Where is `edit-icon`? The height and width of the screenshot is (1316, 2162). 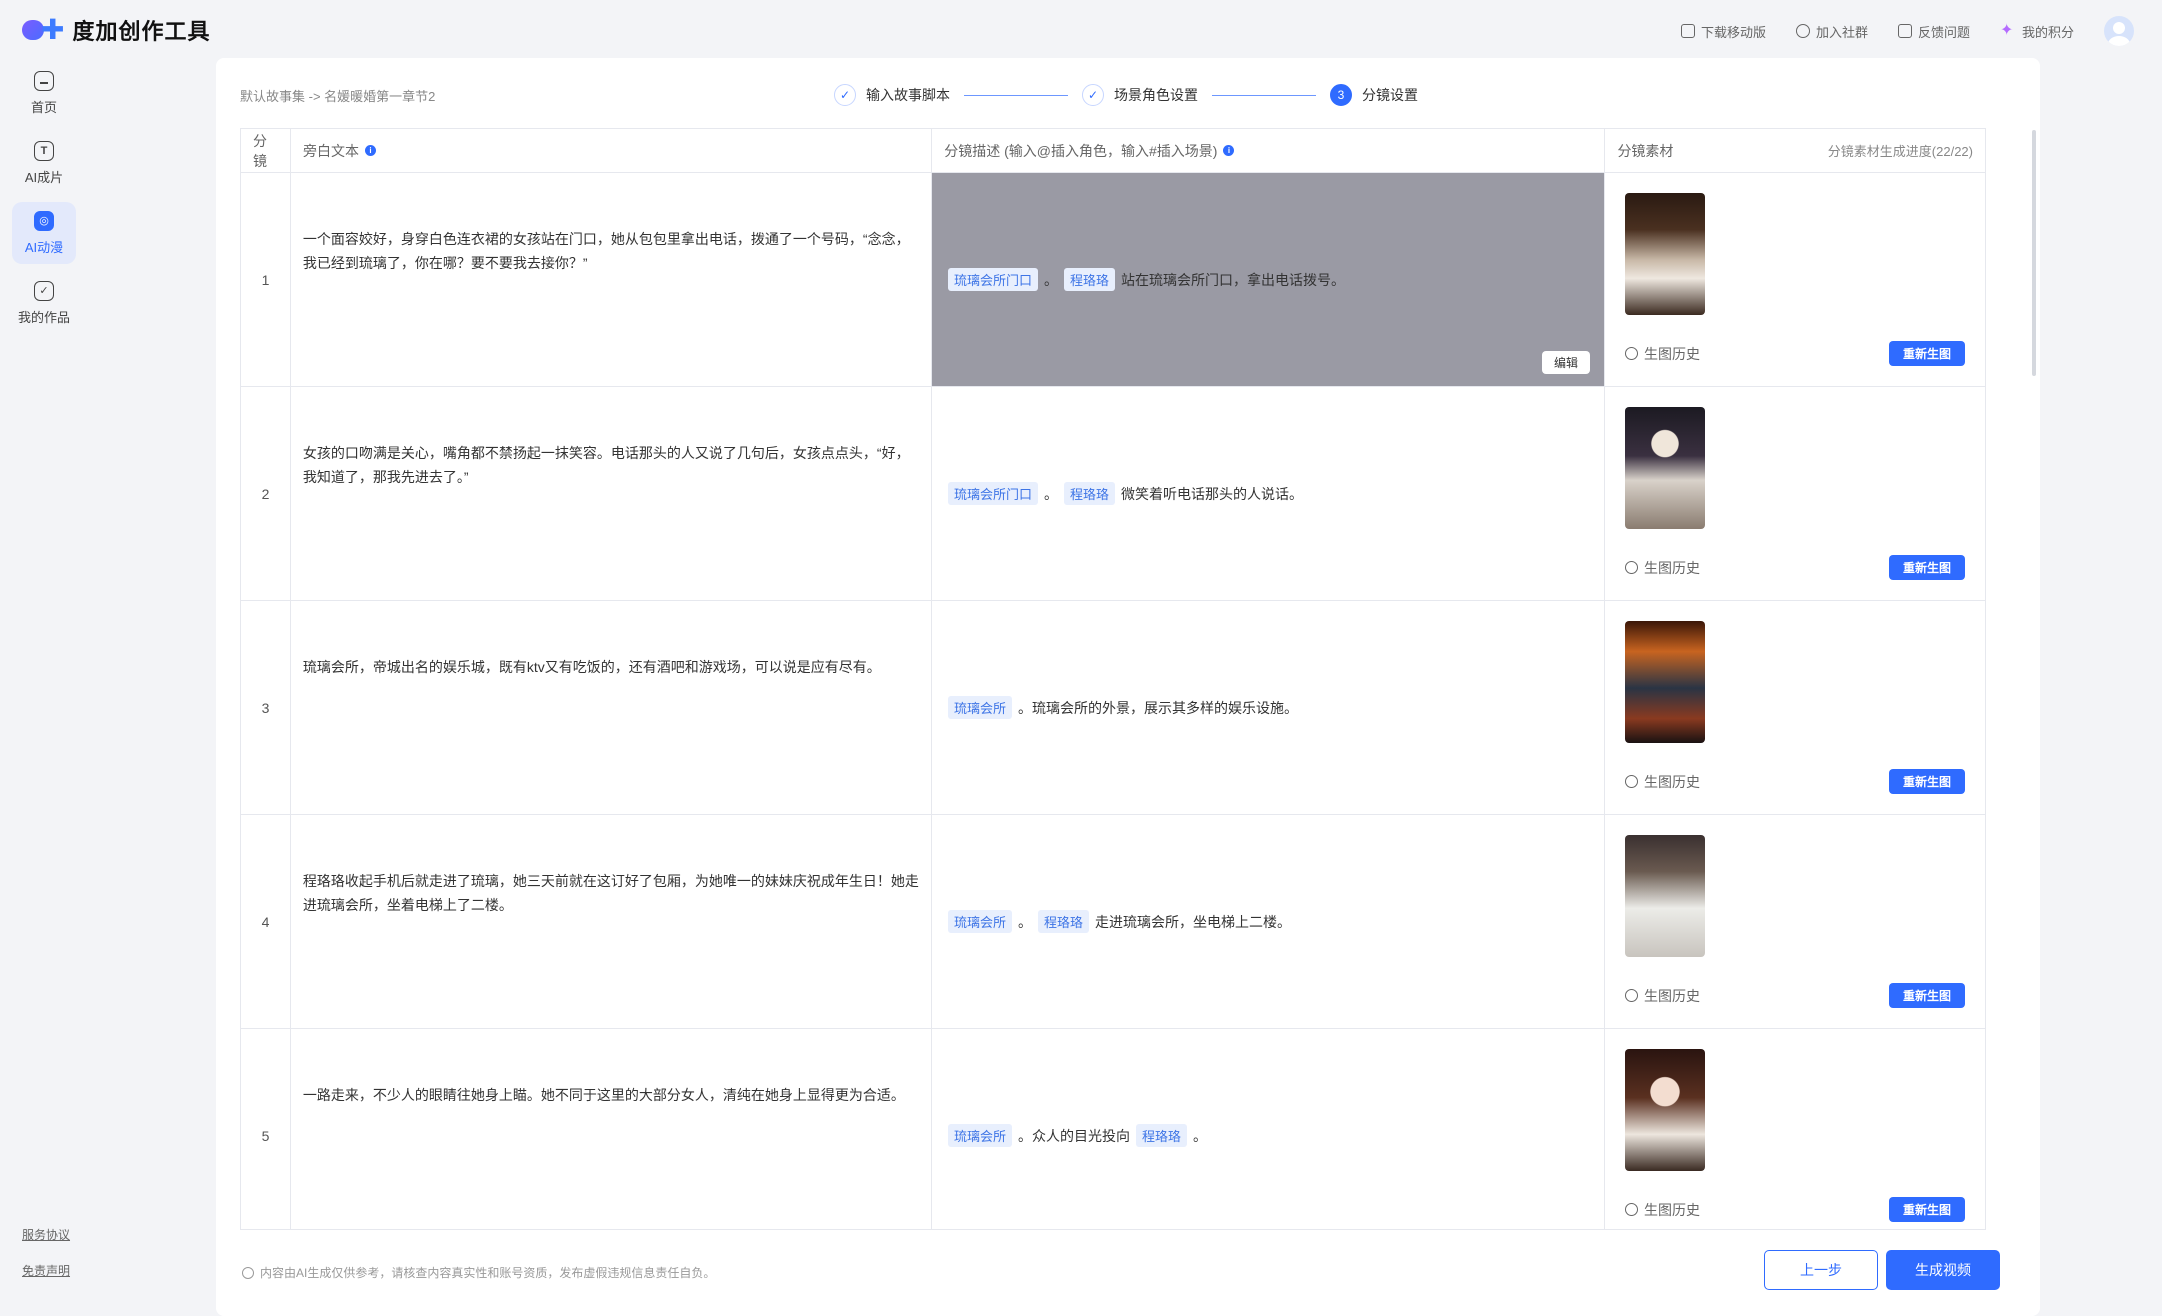
edit-icon is located at coordinates (1904, 31).